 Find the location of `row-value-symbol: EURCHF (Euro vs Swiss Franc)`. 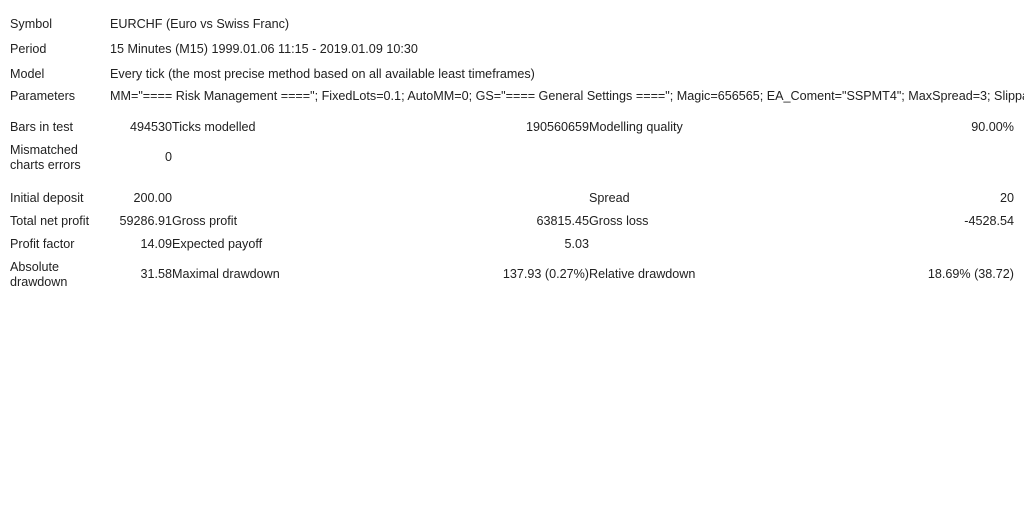

row-value-symbol: EURCHF (Euro vs Swiss Franc) is located at coordinates (200, 24).